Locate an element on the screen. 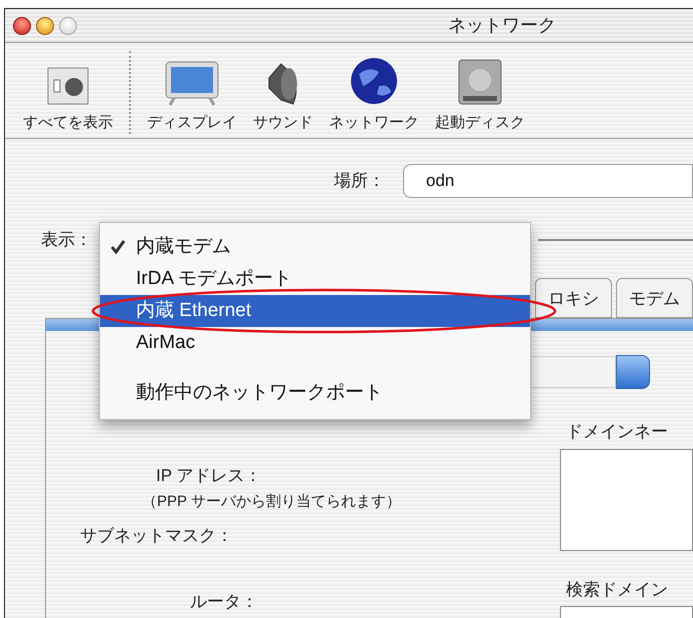 This screenshot has width=693, height=618. toolbar-item: 起動ディスク is located at coordinates (480, 123).